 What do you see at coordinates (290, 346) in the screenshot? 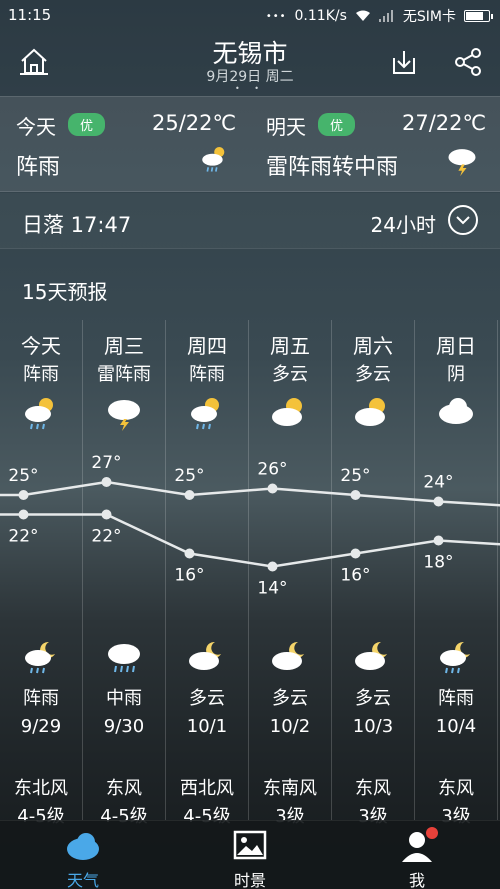
I see `forecast-weekday: 周五` at bounding box center [290, 346].